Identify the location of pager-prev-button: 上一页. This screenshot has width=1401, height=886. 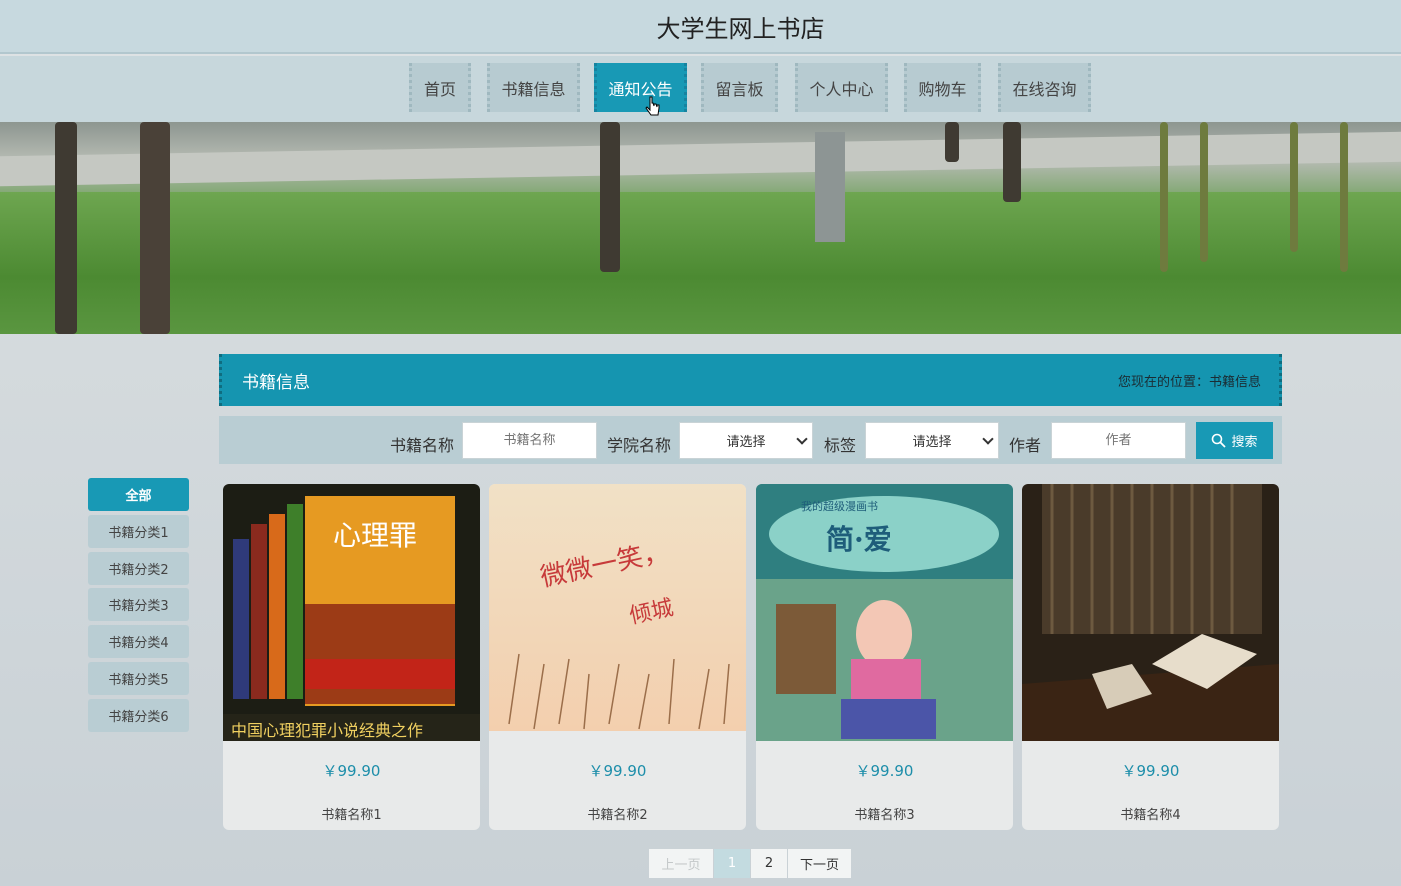
(681, 863).